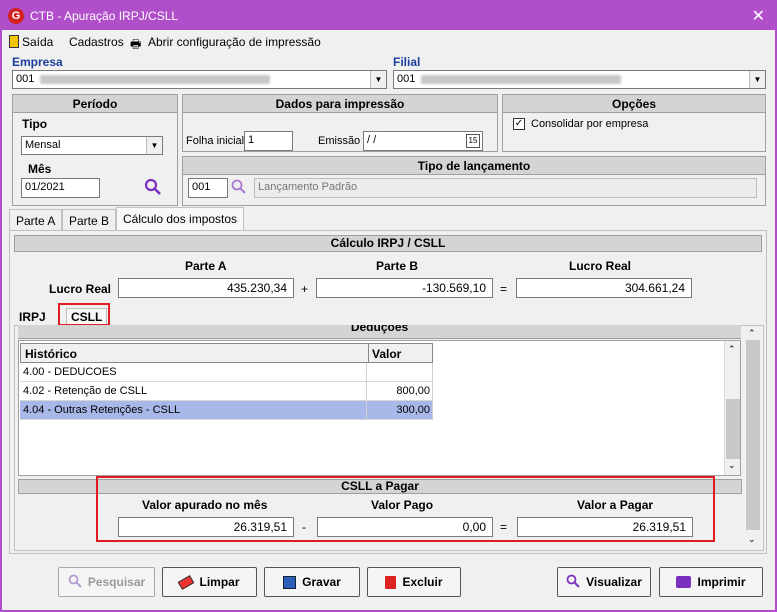 The height and width of the screenshot is (612, 777). What do you see at coordinates (388, 16) in the screenshot?
I see `title-bar: G CTB - Apuração IRPJ/CSLL ✕` at bounding box center [388, 16].